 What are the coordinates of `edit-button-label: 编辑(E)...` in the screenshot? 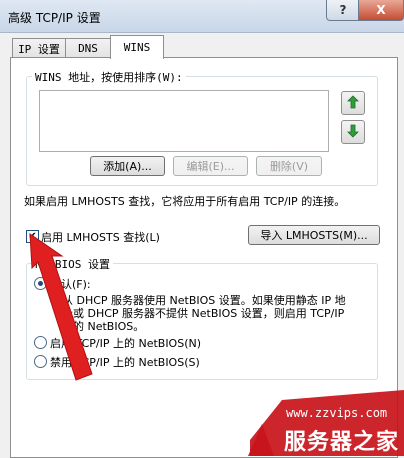 It's located at (210, 166).